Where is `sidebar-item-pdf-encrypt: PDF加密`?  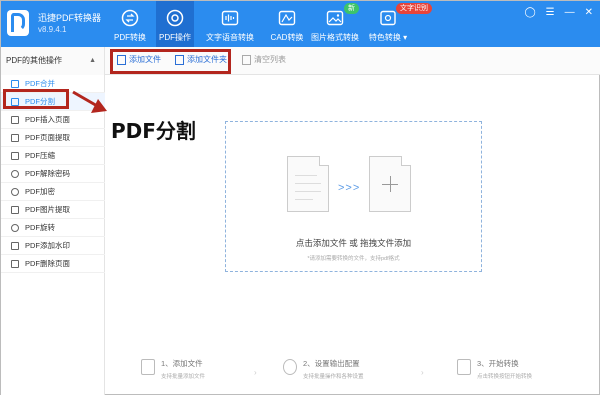 sidebar-item-pdf-encrypt: PDF加密 is located at coordinates (53, 192).